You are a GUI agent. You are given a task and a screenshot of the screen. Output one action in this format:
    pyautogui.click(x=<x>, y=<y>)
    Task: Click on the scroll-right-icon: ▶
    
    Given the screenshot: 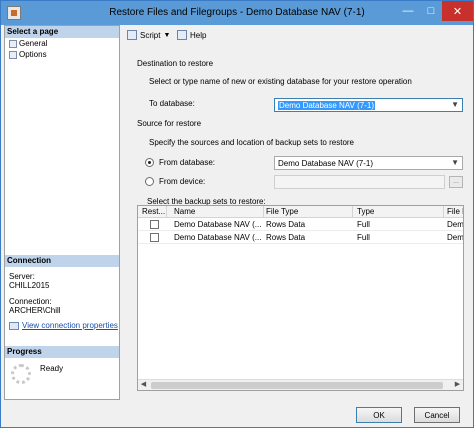 What is the action you would take?
    pyautogui.click(x=457, y=385)
    